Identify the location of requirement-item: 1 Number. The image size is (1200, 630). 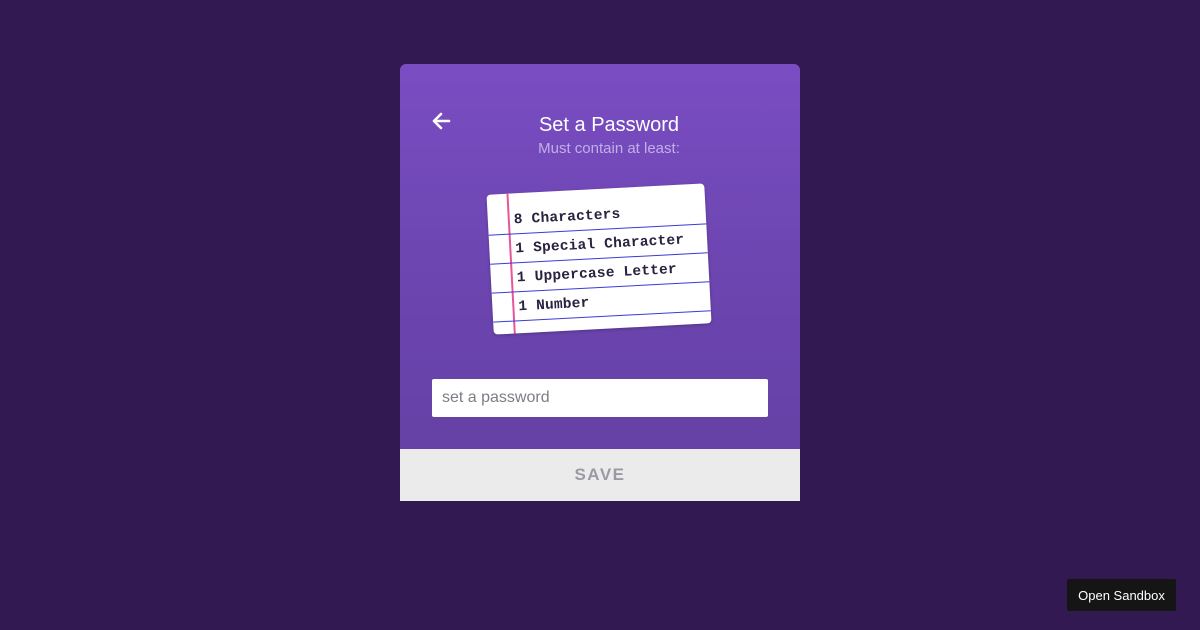
(553, 305).